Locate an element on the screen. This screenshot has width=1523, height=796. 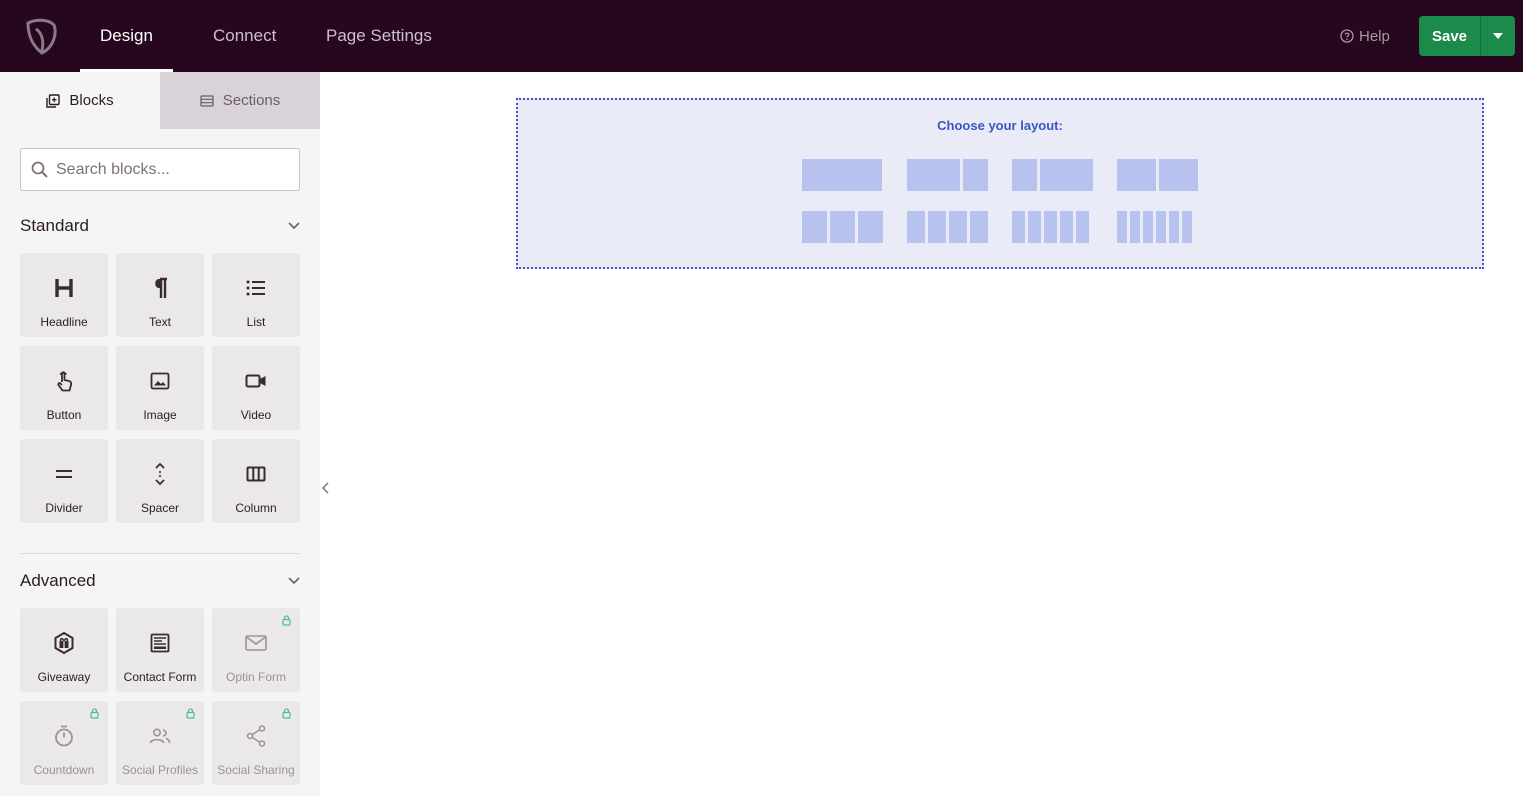
divider-icon is located at coordinates (64, 474).